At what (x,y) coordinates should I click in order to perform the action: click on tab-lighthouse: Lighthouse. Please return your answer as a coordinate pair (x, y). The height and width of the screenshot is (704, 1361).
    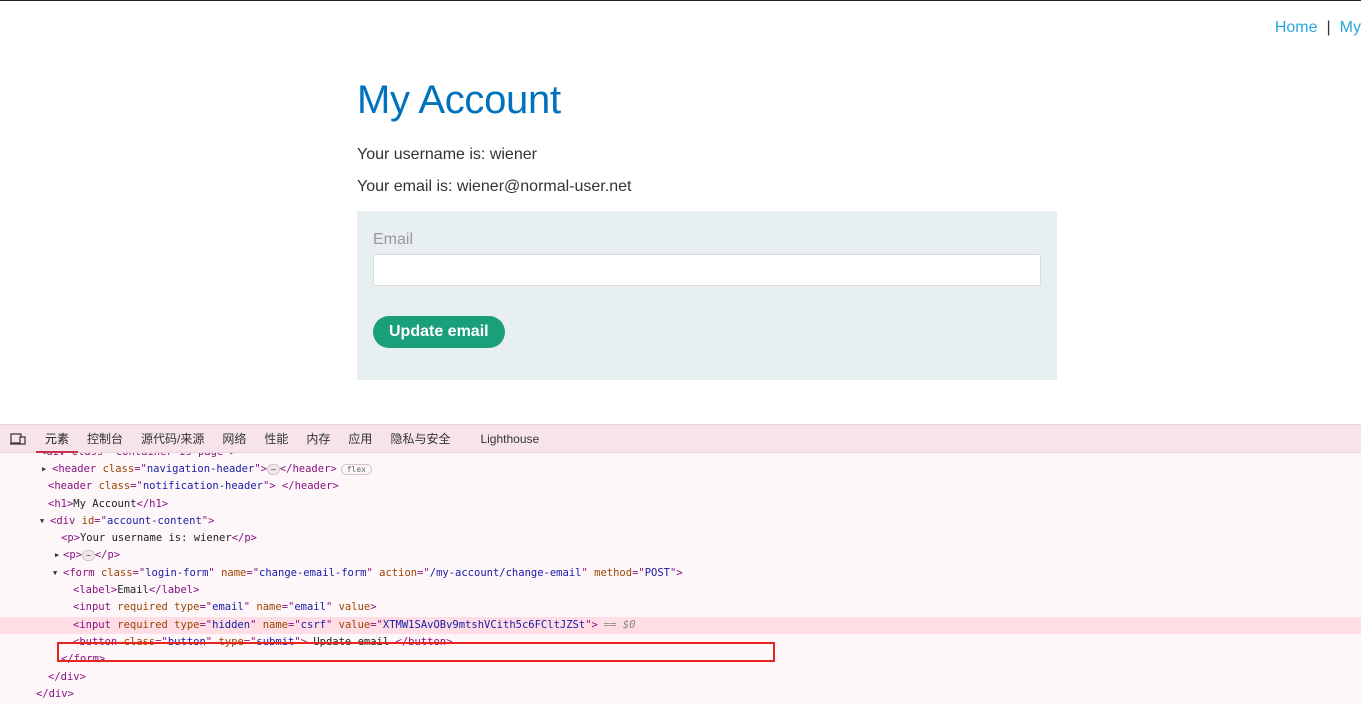
    Looking at the image, I should click on (509, 439).